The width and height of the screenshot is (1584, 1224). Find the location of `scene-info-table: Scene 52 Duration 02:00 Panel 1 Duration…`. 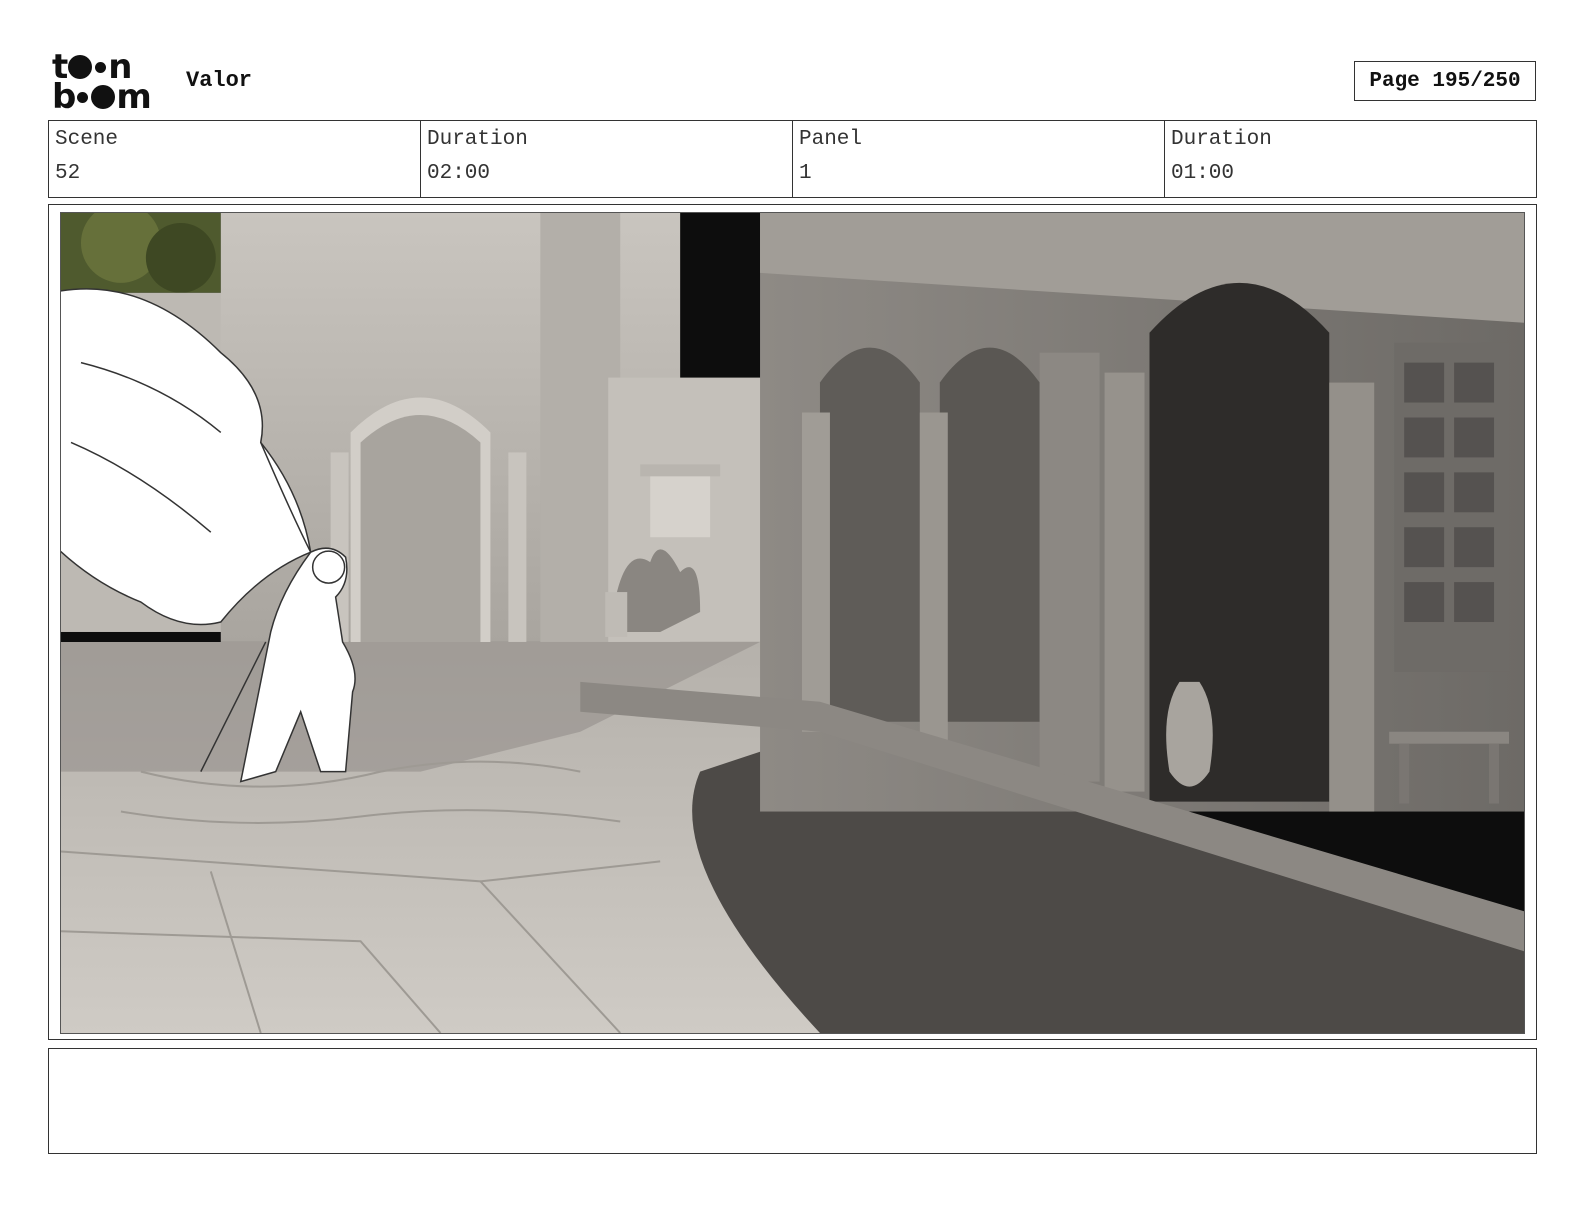

scene-info-table: Scene 52 Duration 02:00 Panel 1 Duration… is located at coordinates (792, 159).